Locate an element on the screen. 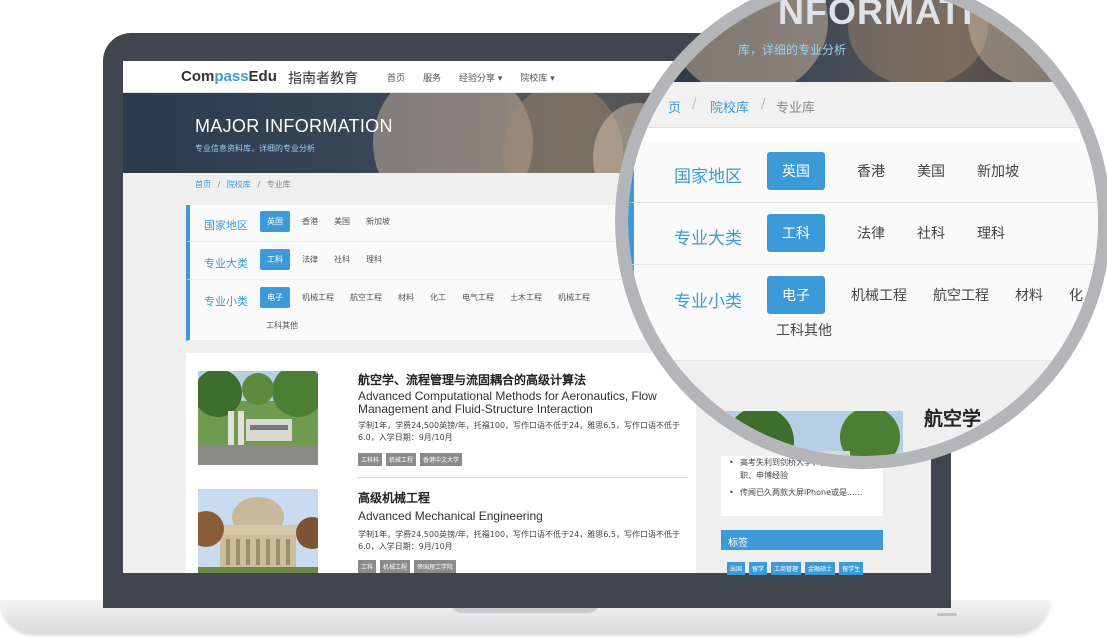 The height and width of the screenshot is (638, 1107). magnified-hero-title: NFORMATI is located at coordinates (876, 16).